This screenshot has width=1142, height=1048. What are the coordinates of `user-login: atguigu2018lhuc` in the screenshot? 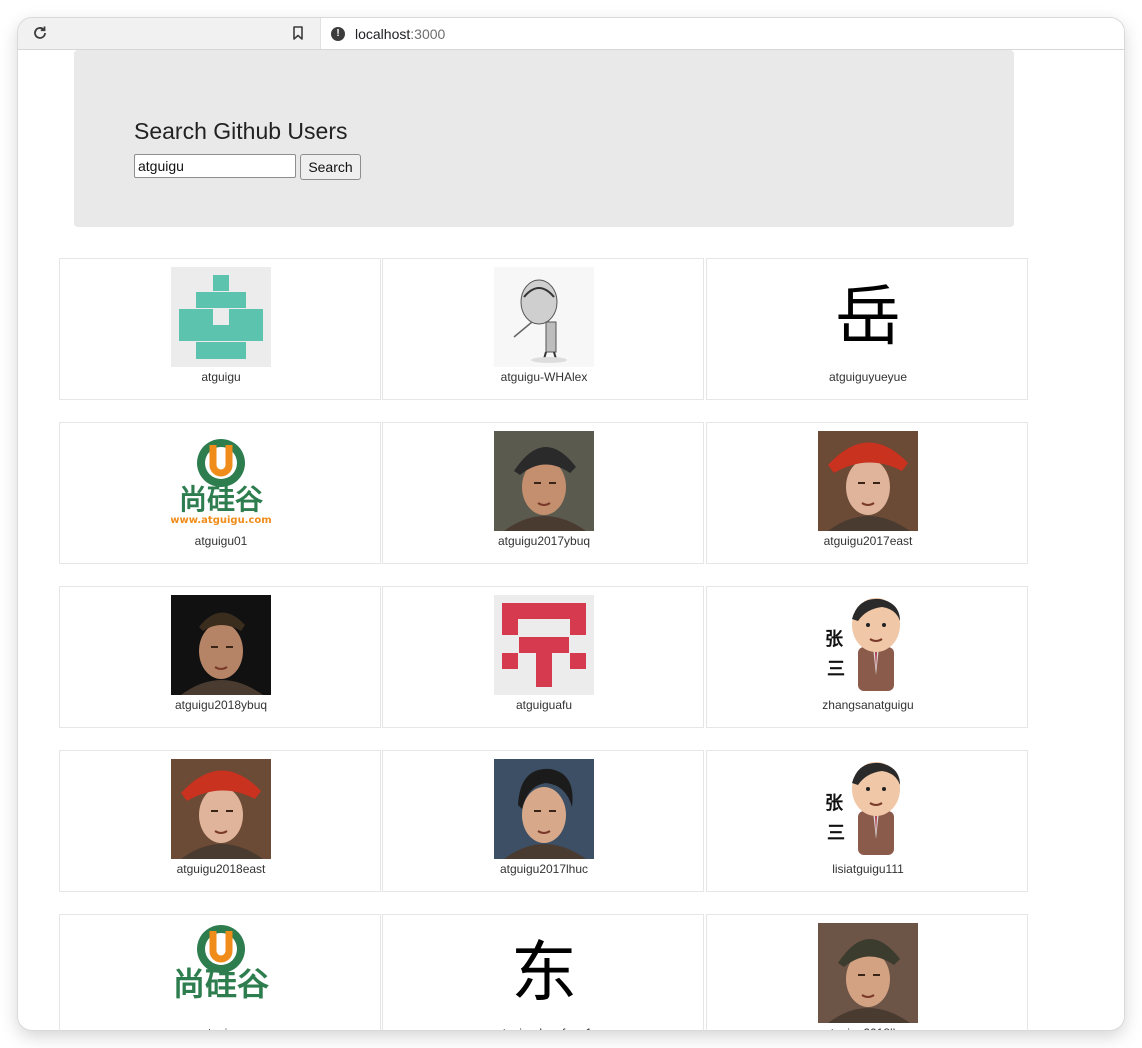 It's located at (868, 1028).